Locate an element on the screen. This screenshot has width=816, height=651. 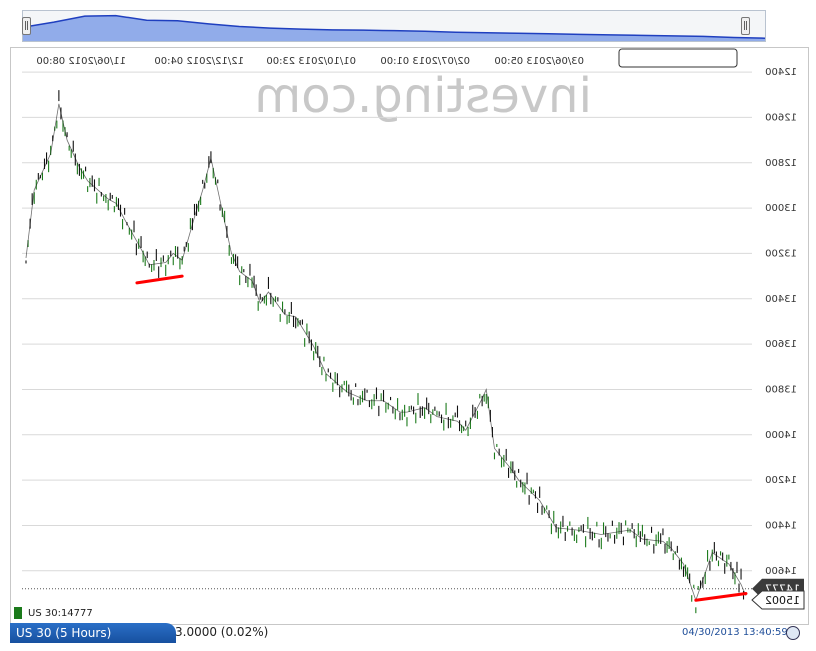
axis-tags: 1477715002 is located at coordinates (778, 594).